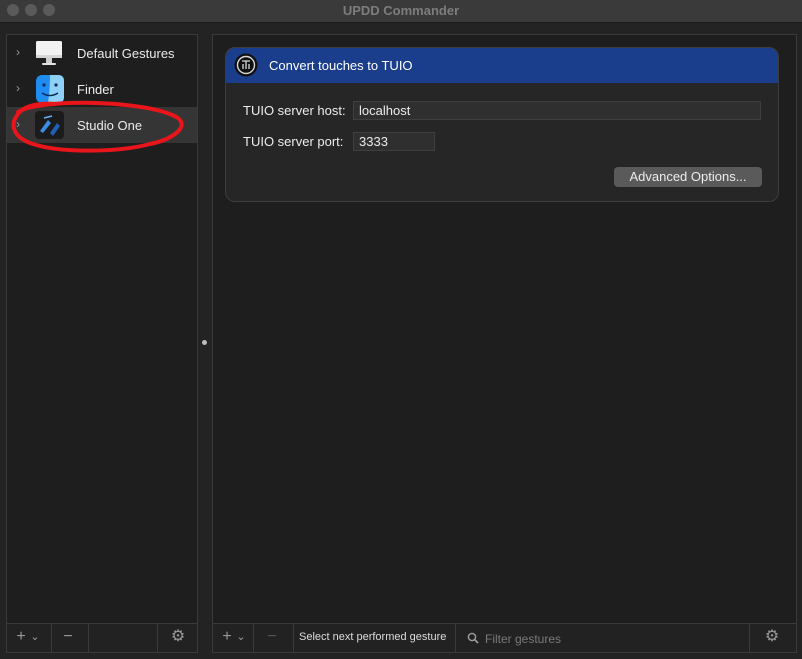  I want to click on tuio-port-input, so click(394, 141).